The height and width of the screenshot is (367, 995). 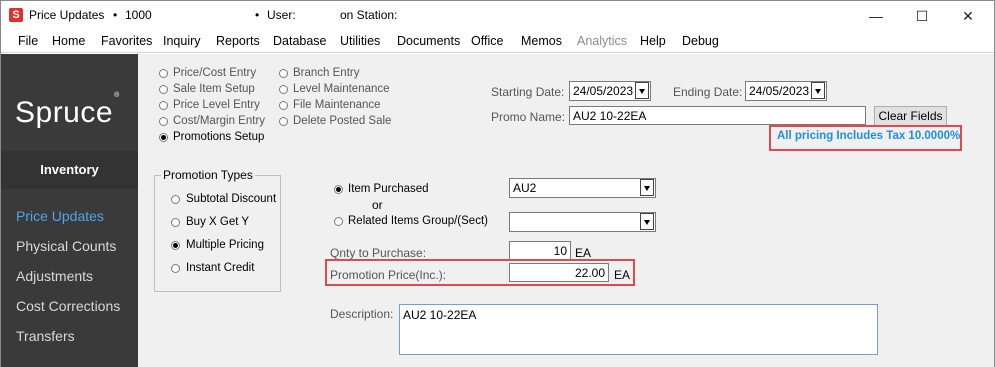 I want to click on menu-office: Office, so click(x=487, y=41).